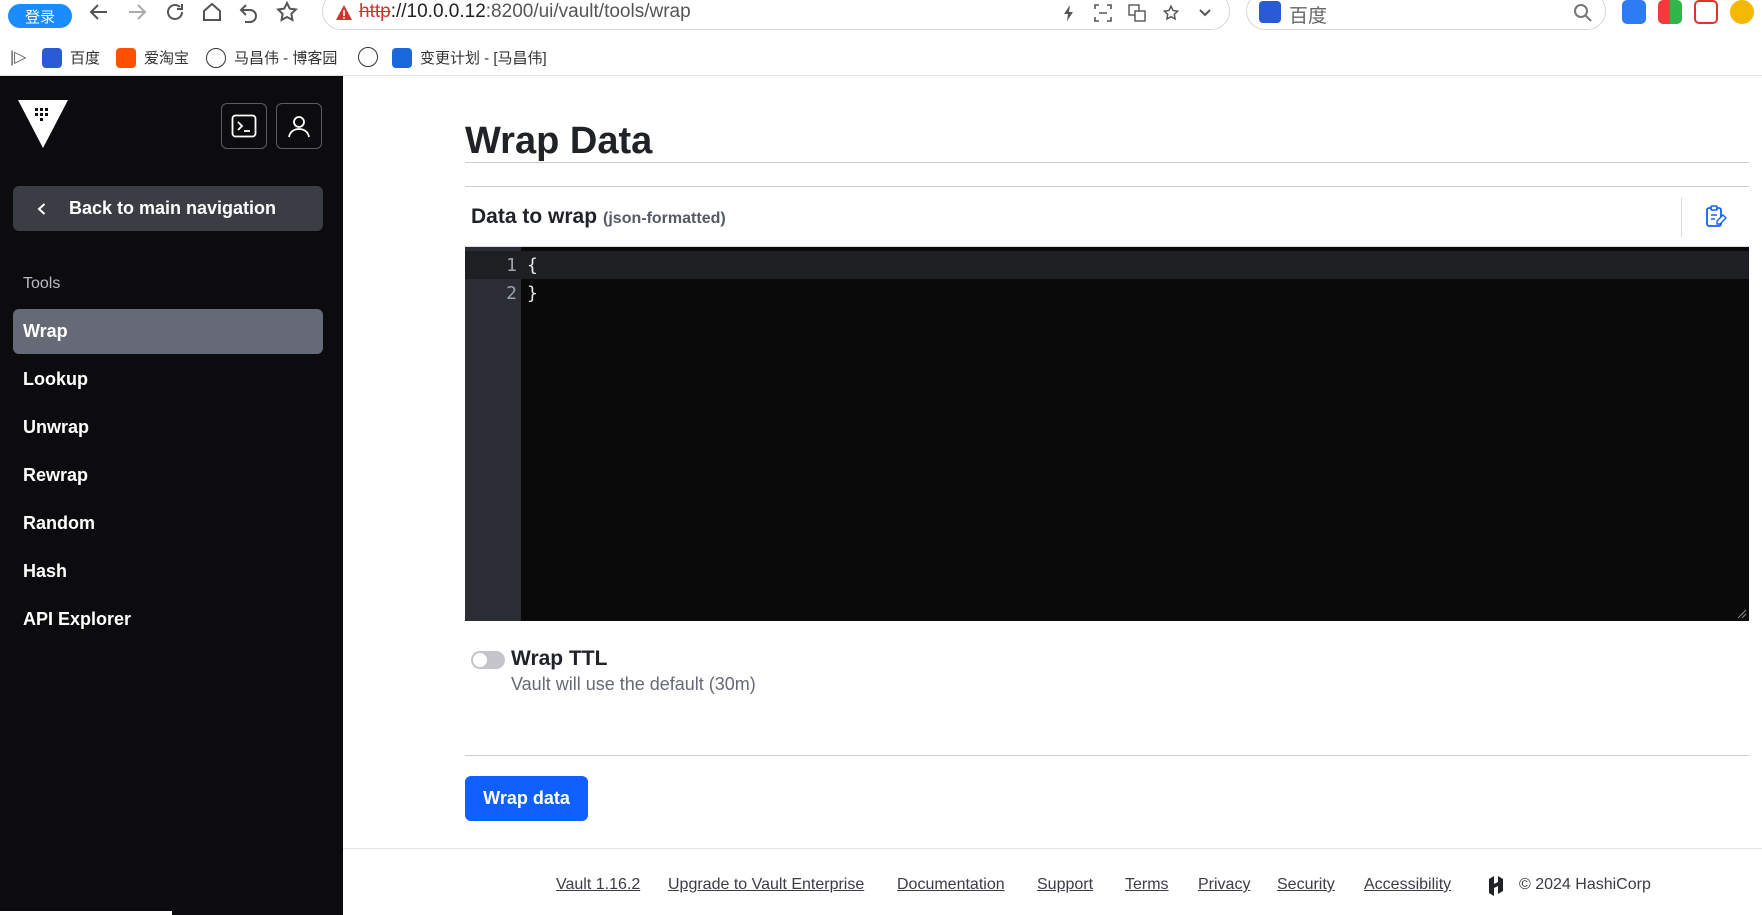 The height and width of the screenshot is (915, 1762). I want to click on back-arrow-icon, so click(99, 12).